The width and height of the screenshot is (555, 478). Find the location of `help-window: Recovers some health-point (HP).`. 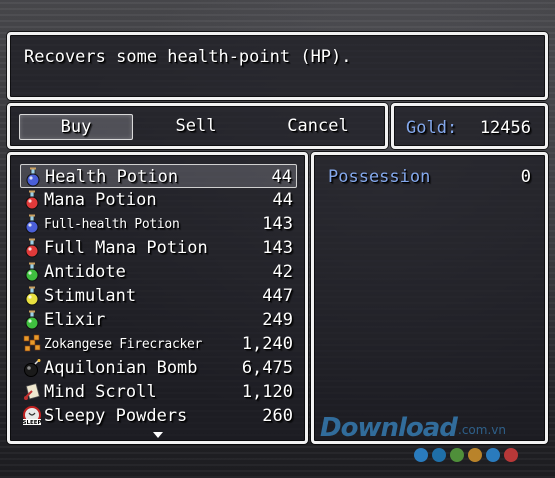

help-window: Recovers some health-point (HP). is located at coordinates (277, 66).